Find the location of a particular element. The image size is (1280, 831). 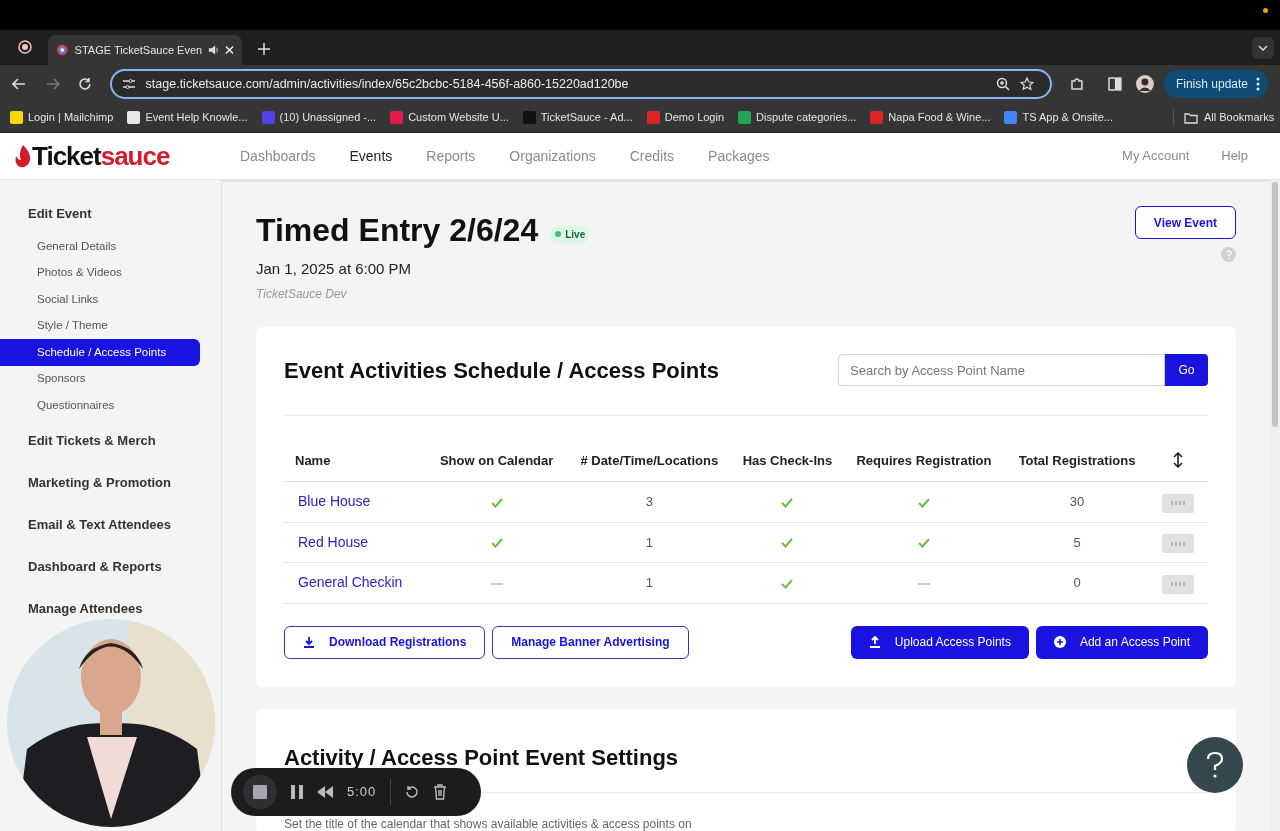

profile-icon is located at coordinates (1145, 84).